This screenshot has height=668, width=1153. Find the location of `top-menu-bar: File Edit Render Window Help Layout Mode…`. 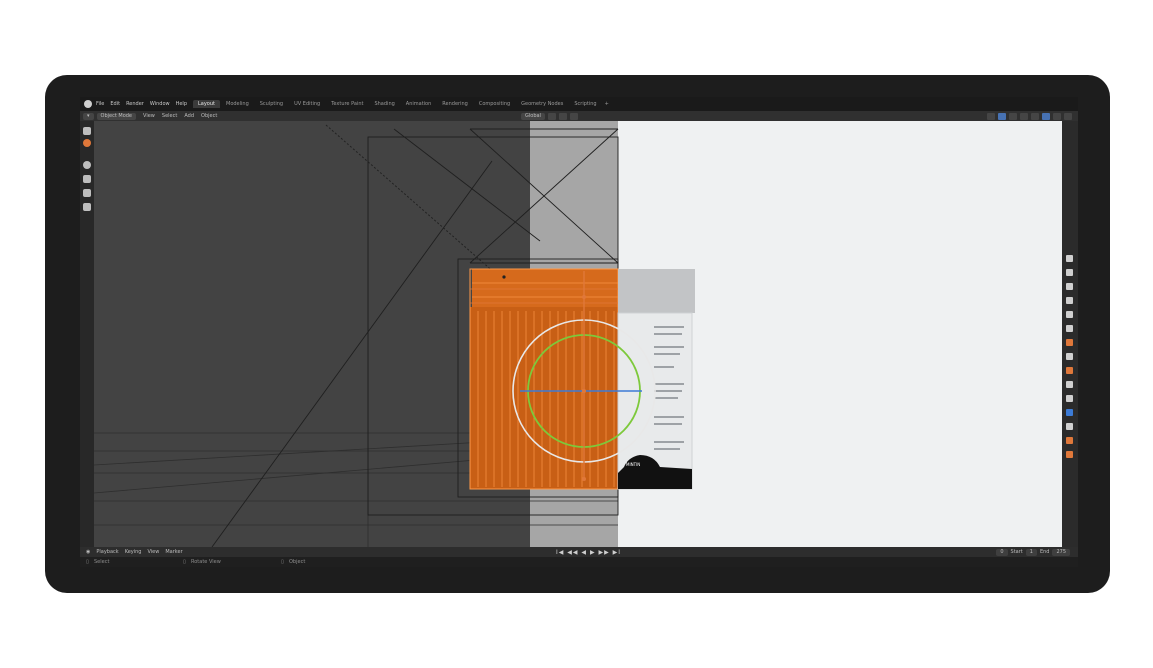

top-menu-bar: File Edit Render Window Help Layout Mode… is located at coordinates (579, 104).